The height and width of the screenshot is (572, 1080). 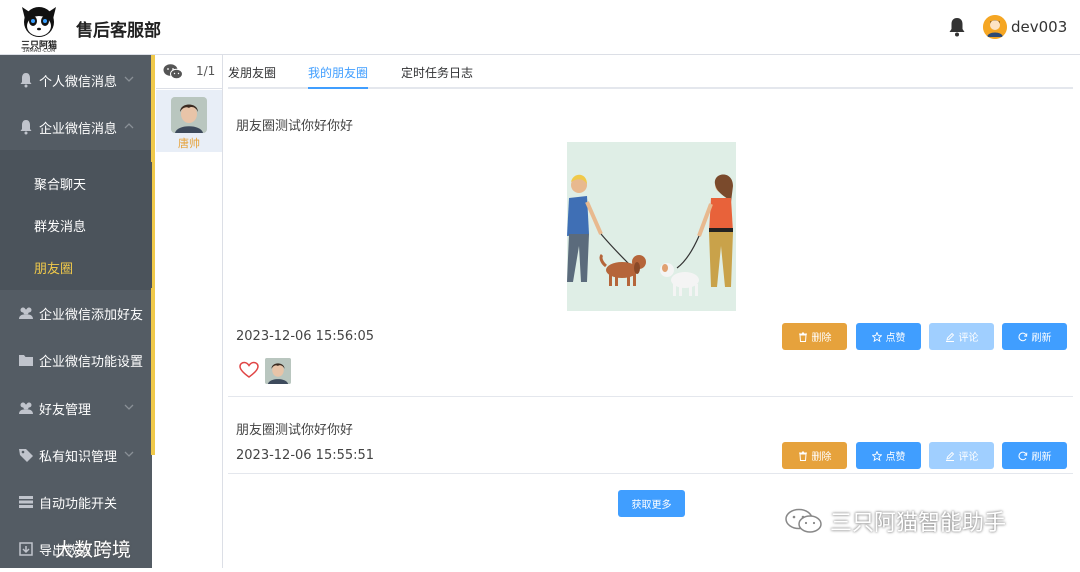 I want to click on friend-list-item: 唐帅, so click(x=189, y=121).